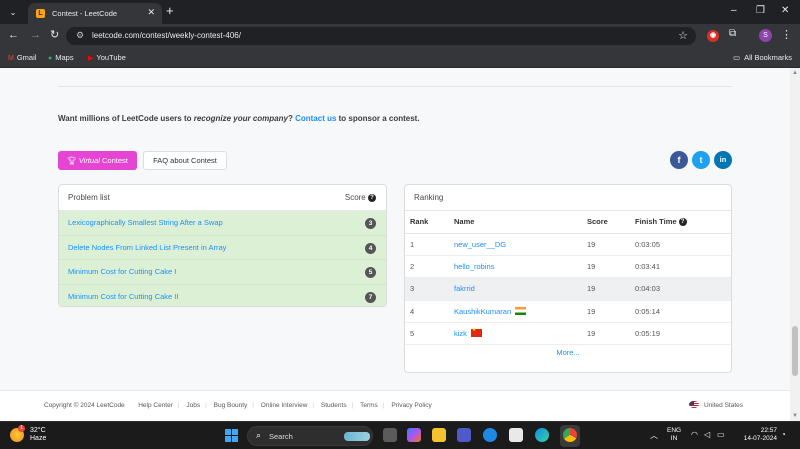 The image size is (800, 449). What do you see at coordinates (80, 35) in the screenshot?
I see `site-info-icon: ⚙` at bounding box center [80, 35].